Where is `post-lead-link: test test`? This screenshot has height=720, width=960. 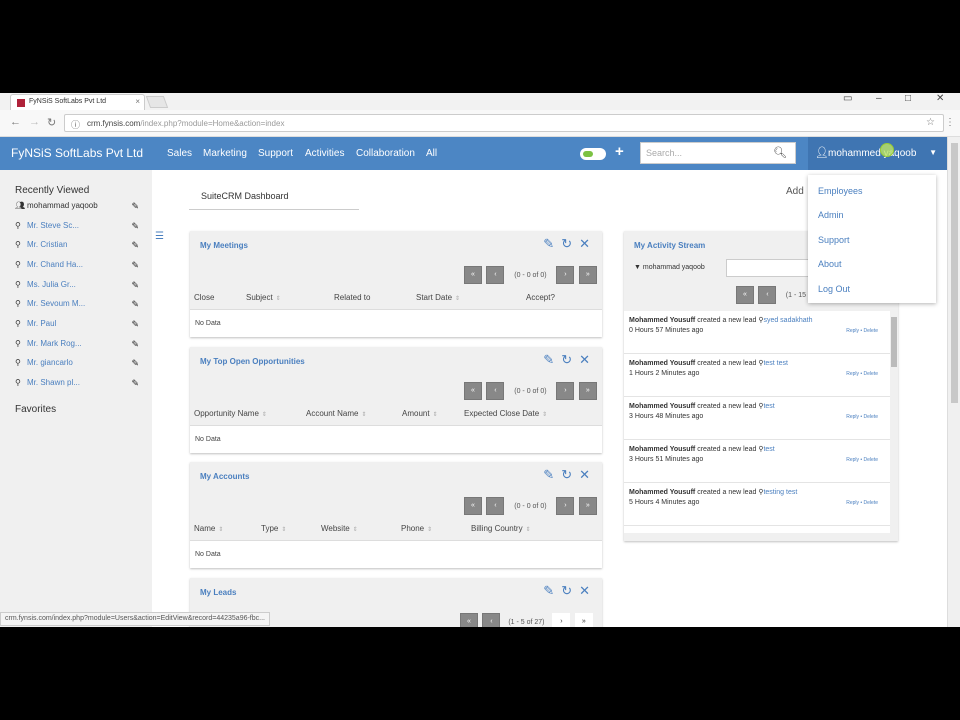
post-lead-link: test test is located at coordinates (775, 363).